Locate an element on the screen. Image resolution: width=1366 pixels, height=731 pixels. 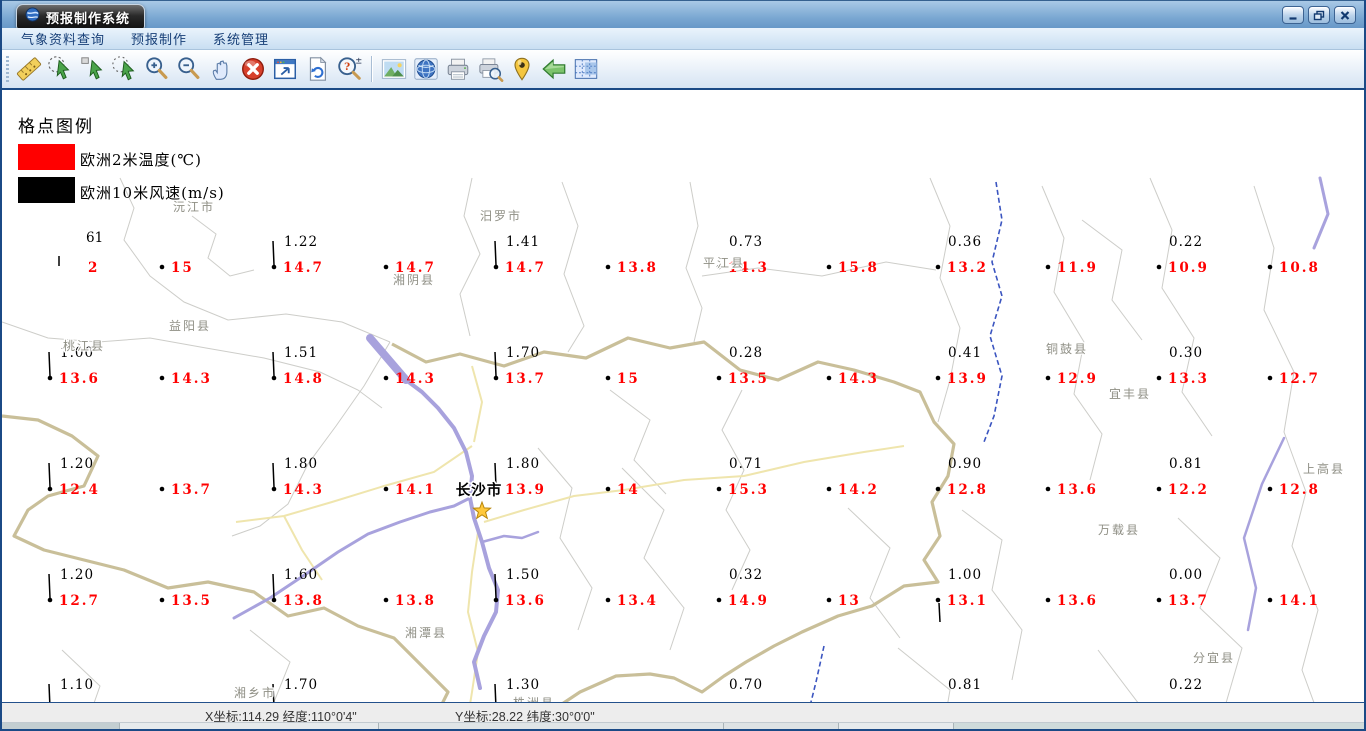
grid-point-temperature: 10.9 is located at coordinates (1188, 268).